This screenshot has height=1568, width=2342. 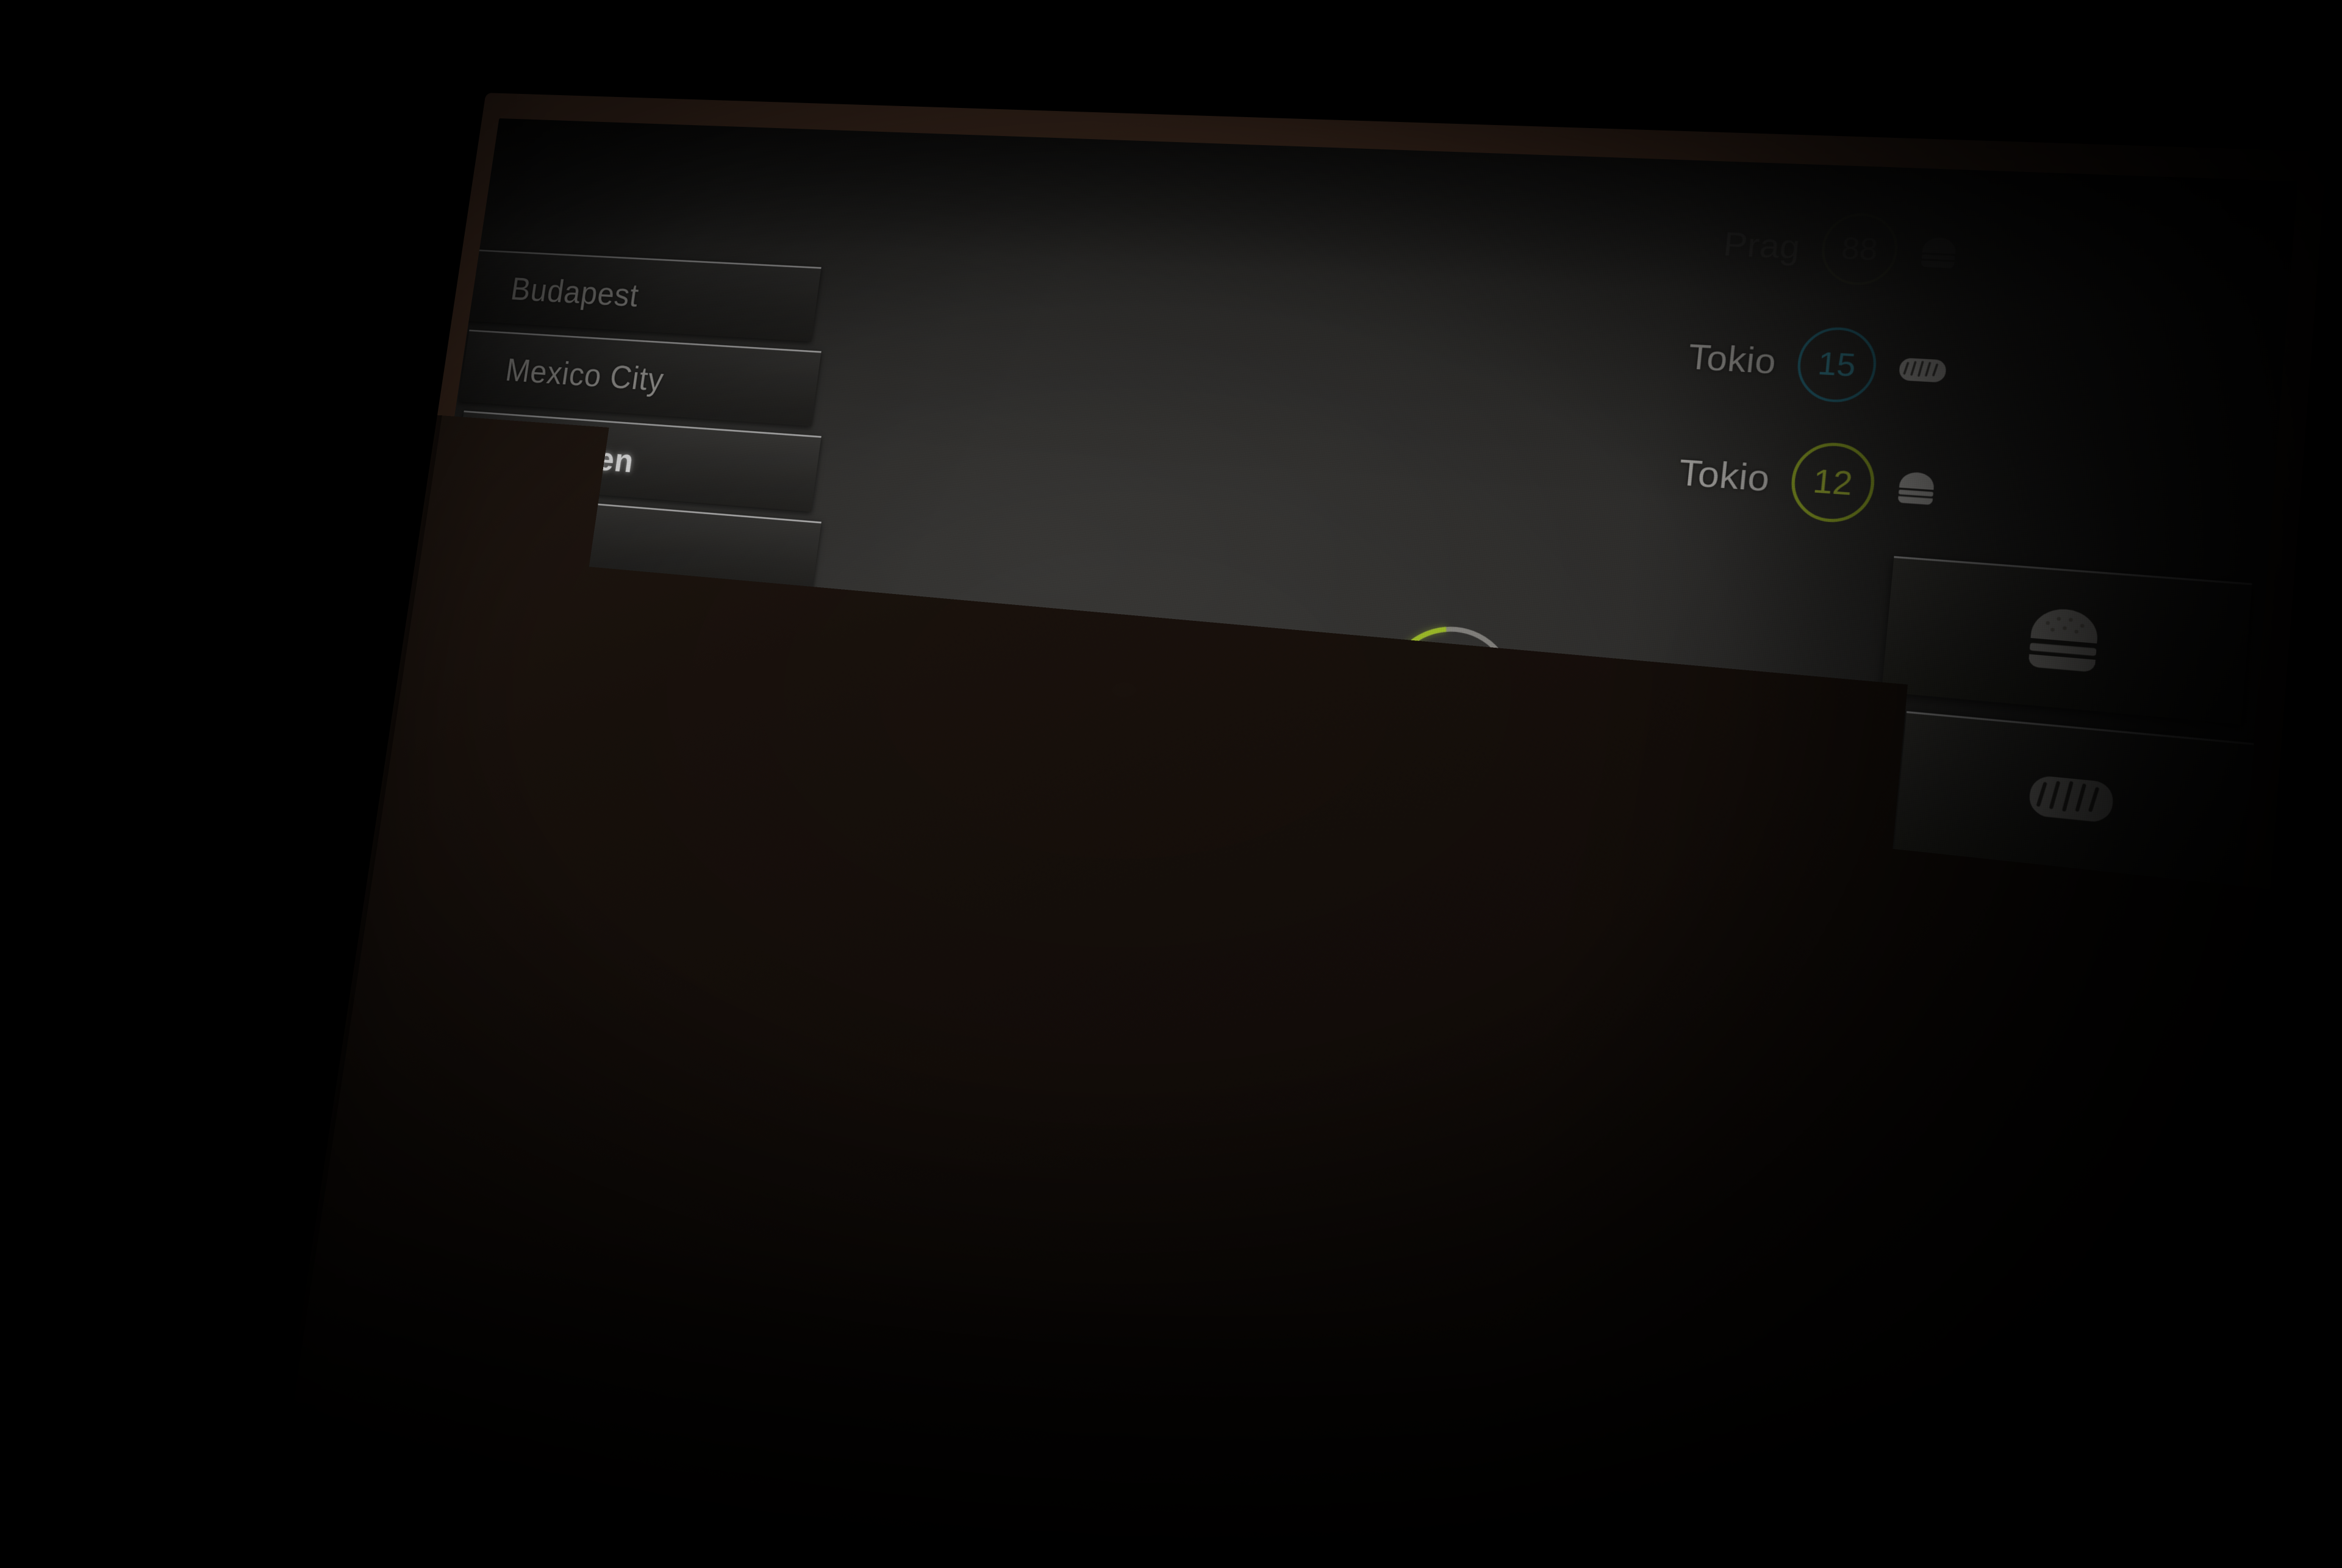 I want to click on tab-burger, so click(x=2066, y=640).